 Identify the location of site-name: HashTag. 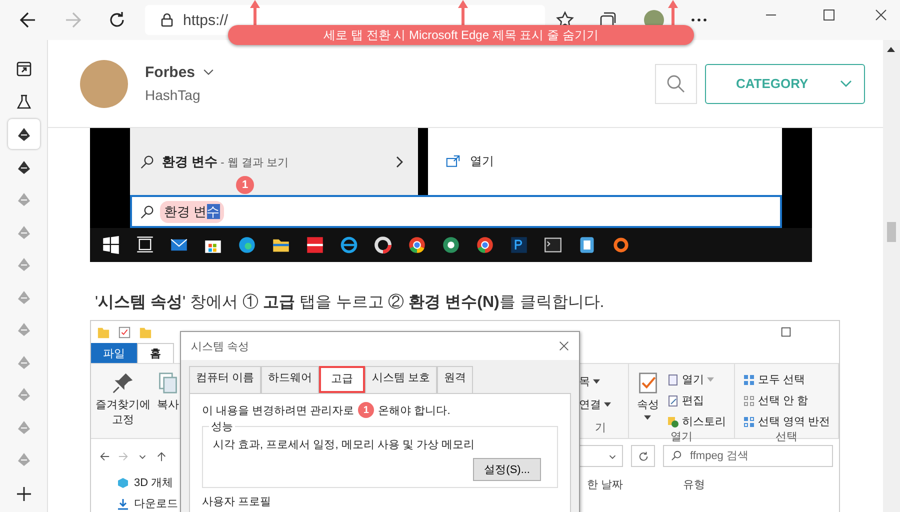
(173, 95).